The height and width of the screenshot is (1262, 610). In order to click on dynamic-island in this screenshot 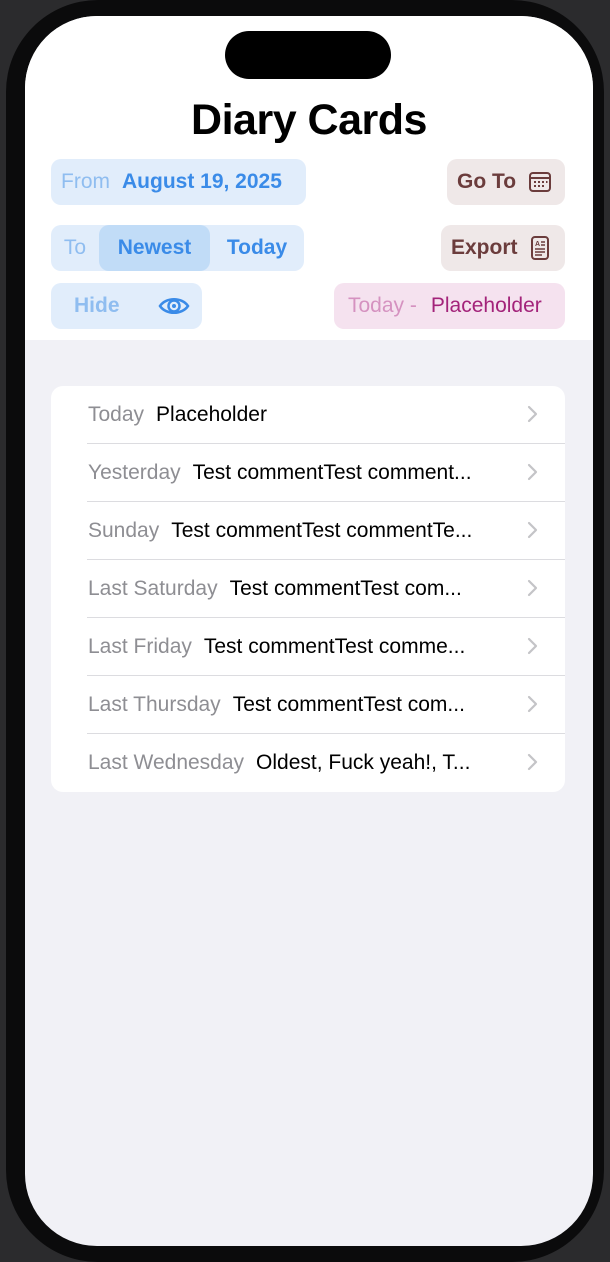, I will do `click(308, 55)`.